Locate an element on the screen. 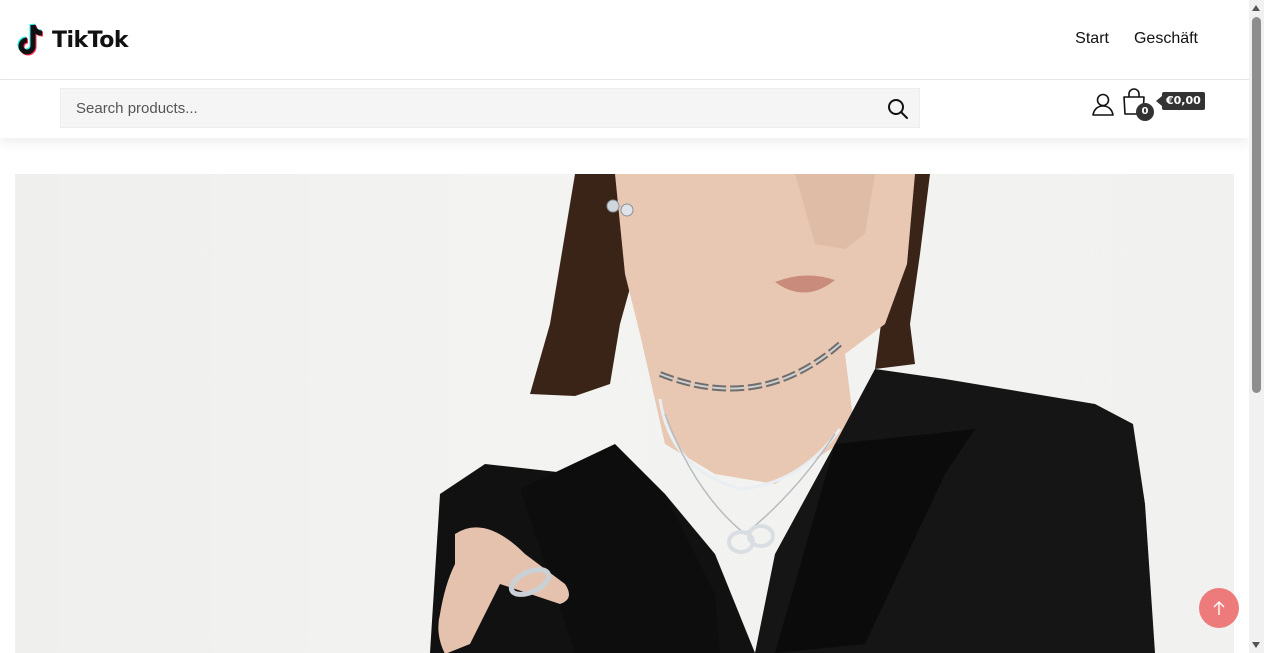 Image resolution: width=1264 pixels, height=653 pixels. user-icon is located at coordinates (1103, 104).